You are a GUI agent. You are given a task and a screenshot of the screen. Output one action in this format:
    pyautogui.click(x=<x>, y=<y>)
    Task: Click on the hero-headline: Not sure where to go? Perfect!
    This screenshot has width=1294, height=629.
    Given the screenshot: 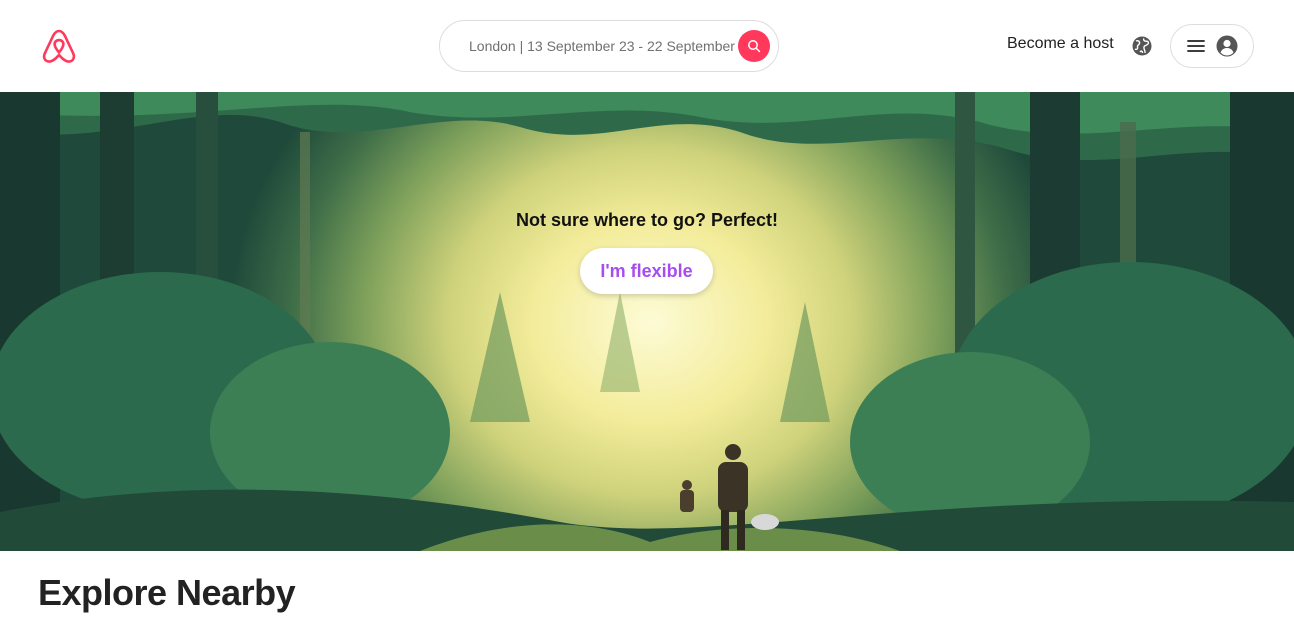 What is the action you would take?
    pyautogui.click(x=647, y=220)
    